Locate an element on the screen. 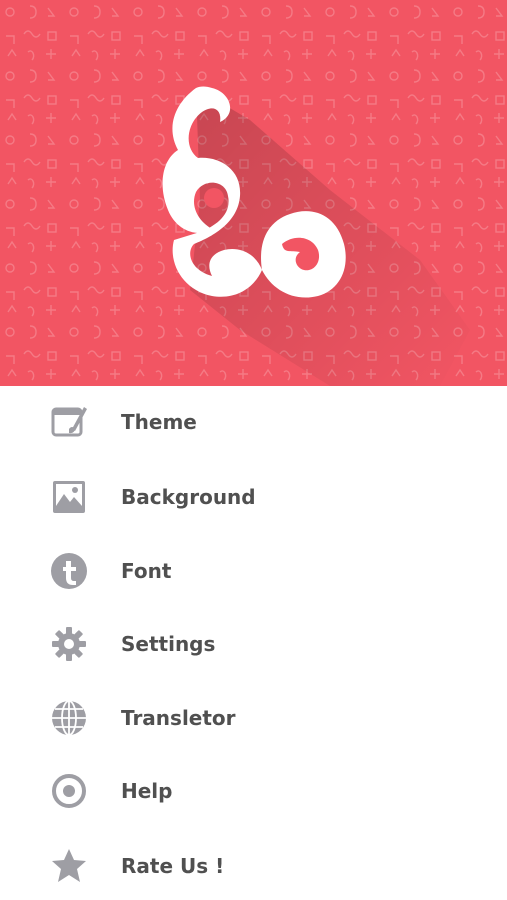 This screenshot has width=507, height=900. image-icon is located at coordinates (69, 497).